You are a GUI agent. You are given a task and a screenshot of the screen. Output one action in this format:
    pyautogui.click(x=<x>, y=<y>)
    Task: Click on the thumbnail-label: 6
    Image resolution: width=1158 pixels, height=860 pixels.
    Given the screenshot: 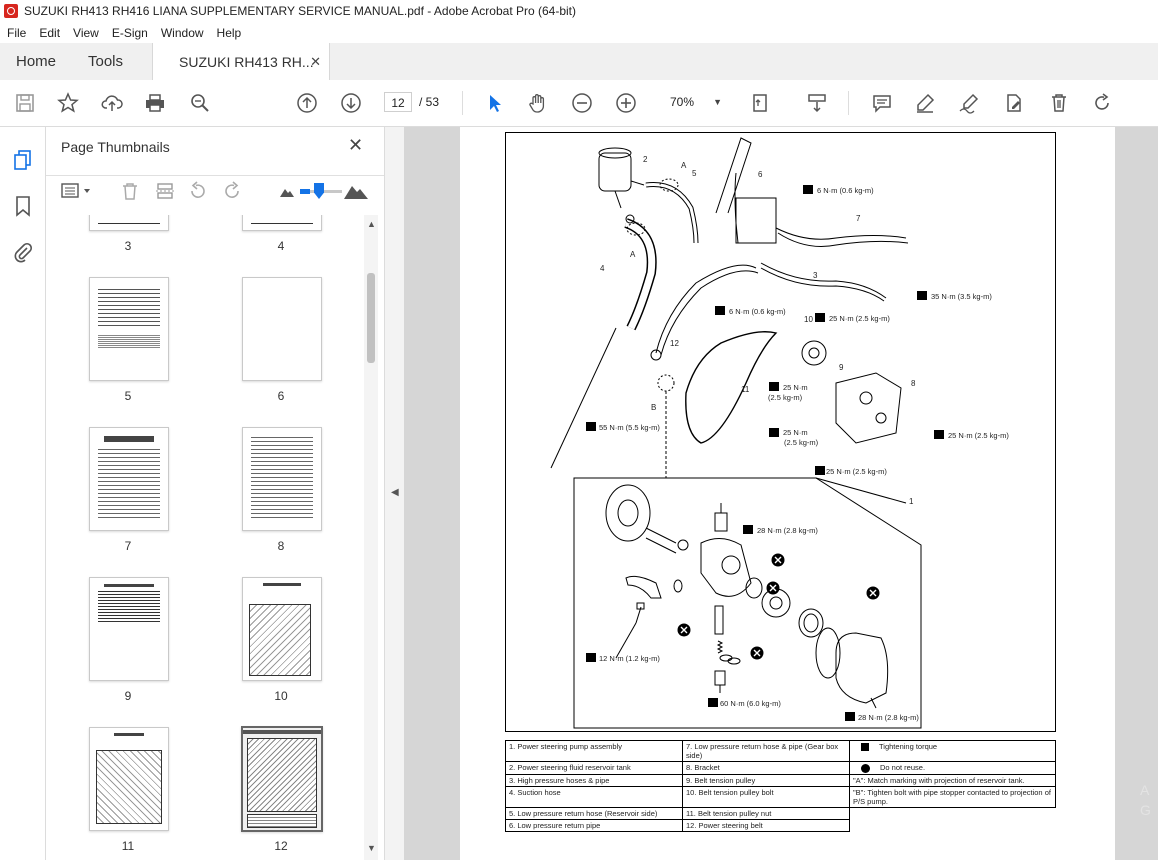 What is the action you would take?
    pyautogui.click(x=281, y=396)
    